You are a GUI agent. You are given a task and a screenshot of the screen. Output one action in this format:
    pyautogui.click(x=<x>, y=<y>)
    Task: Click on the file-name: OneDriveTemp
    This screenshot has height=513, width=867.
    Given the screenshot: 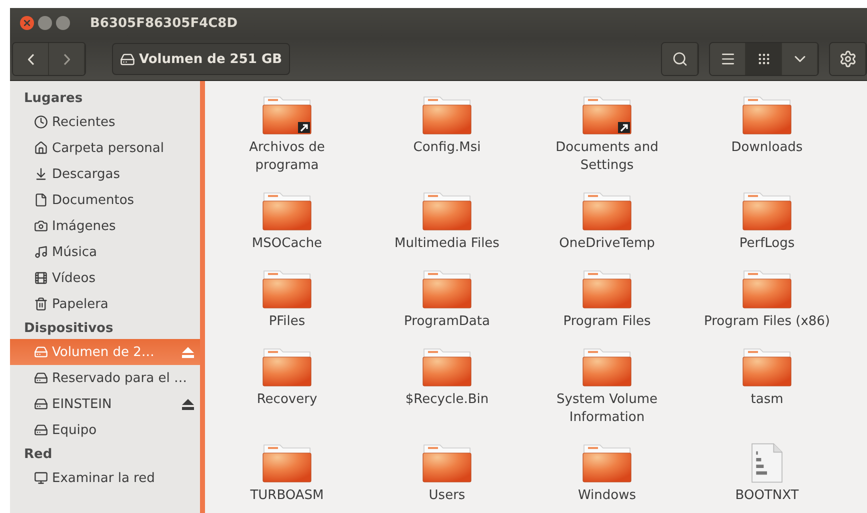 What is the action you would take?
    pyautogui.click(x=607, y=244)
    